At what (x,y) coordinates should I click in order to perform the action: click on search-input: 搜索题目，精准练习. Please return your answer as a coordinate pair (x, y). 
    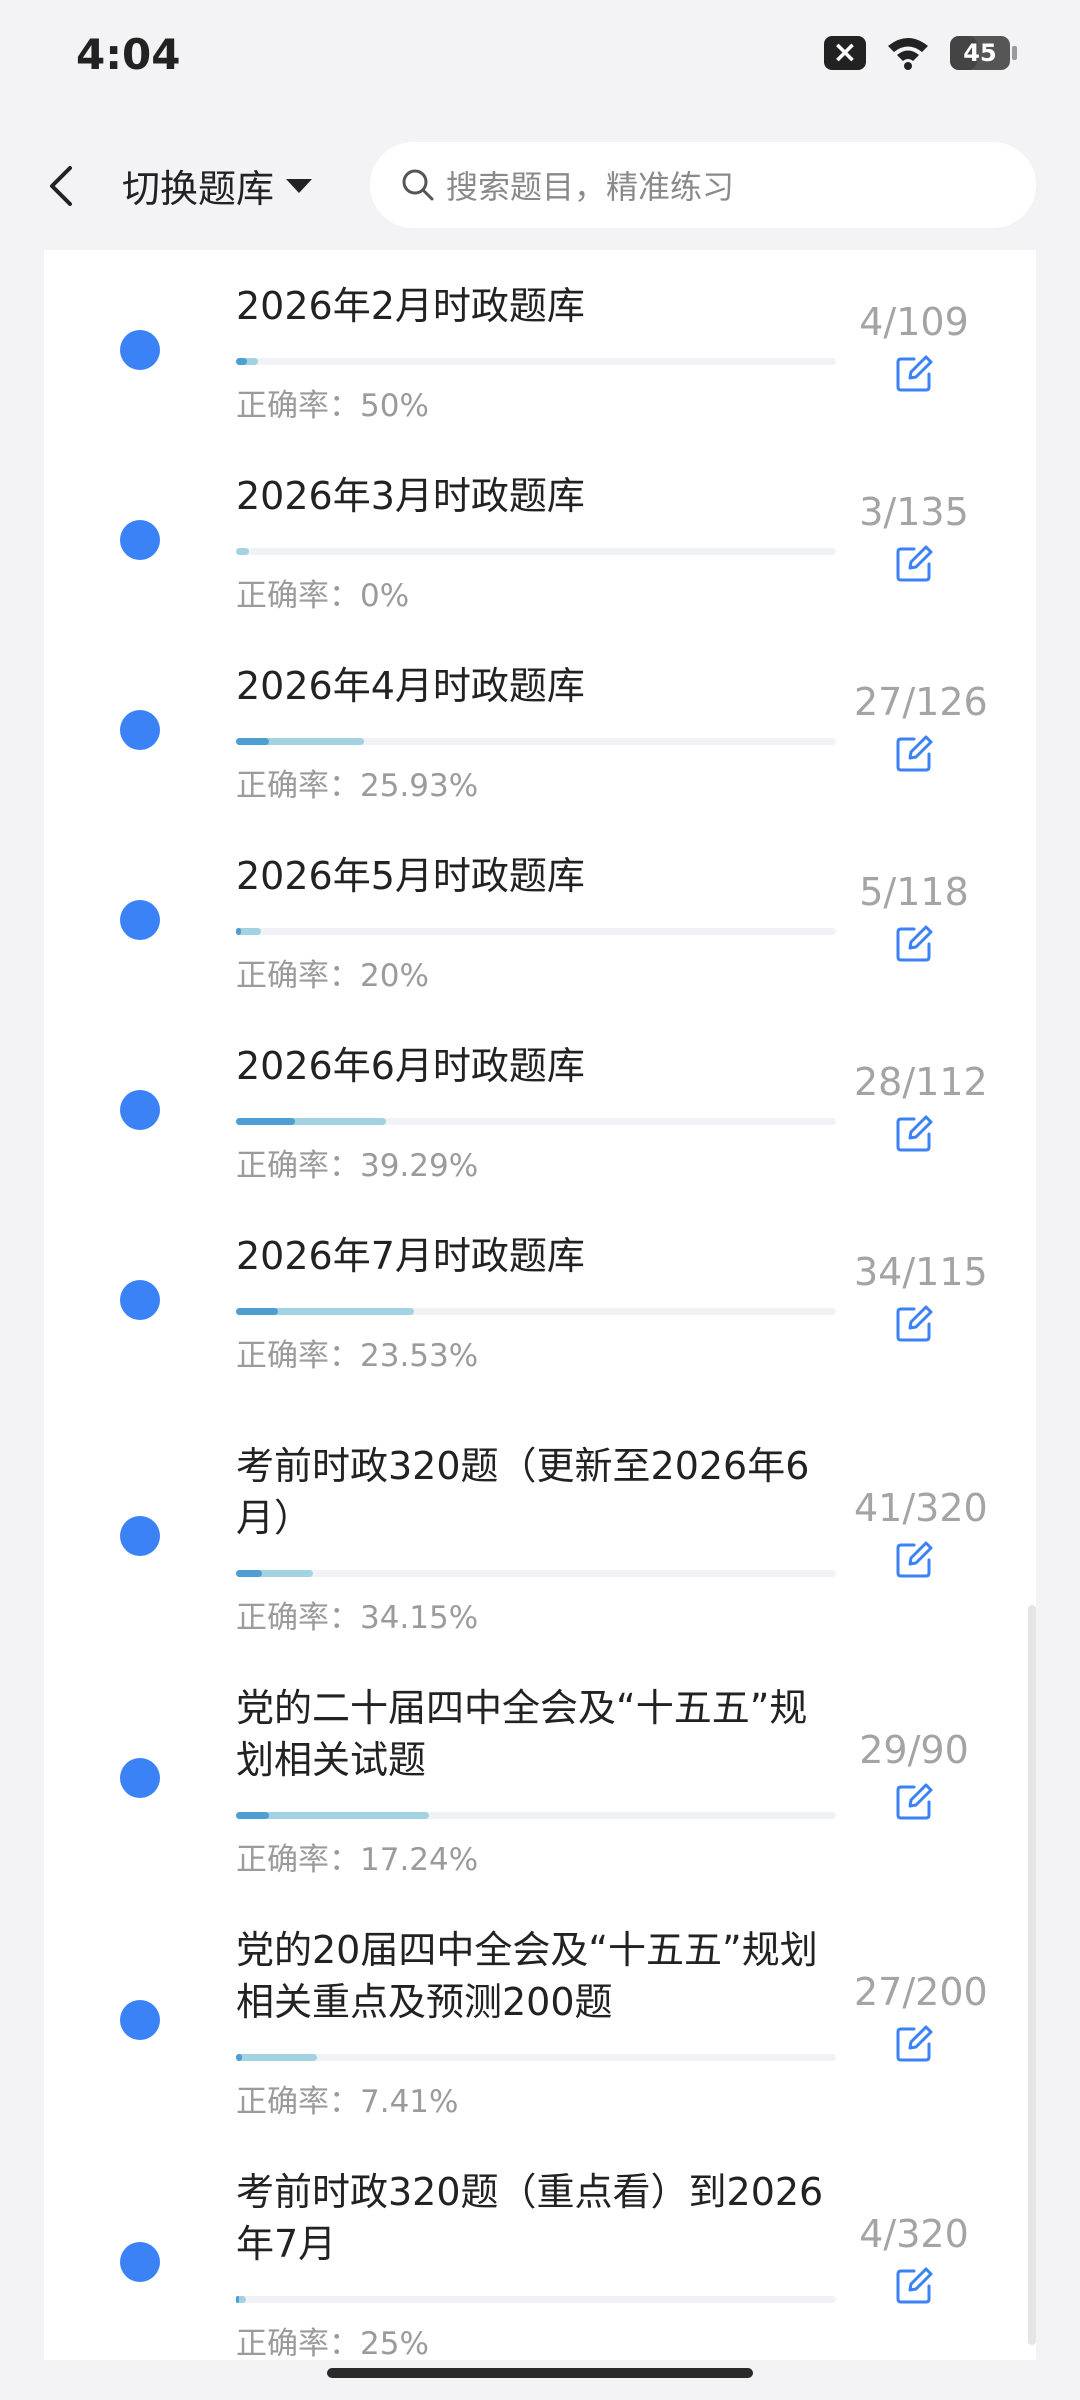
    Looking at the image, I should click on (703, 185).